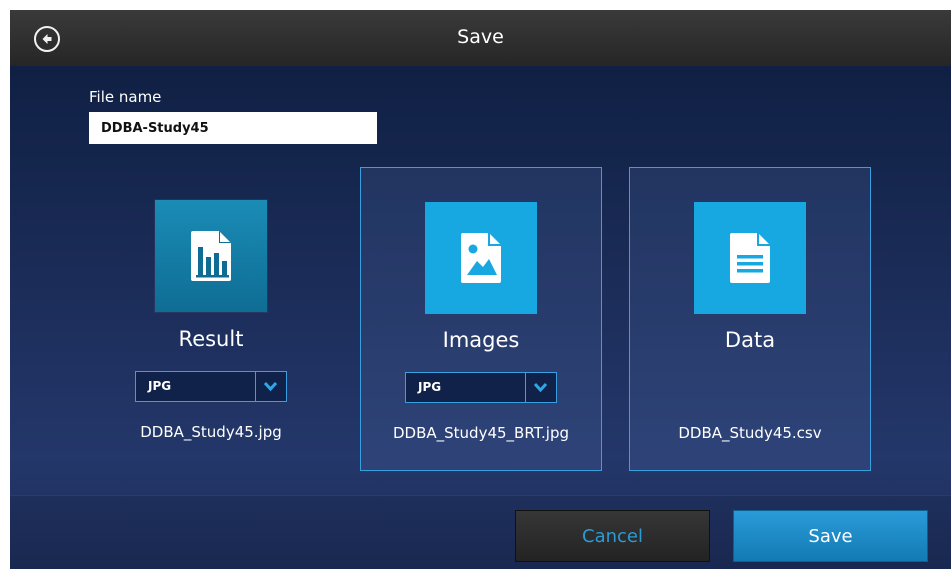 This screenshot has width=951, height=569. I want to click on result-format-dropdown, so click(270, 386).